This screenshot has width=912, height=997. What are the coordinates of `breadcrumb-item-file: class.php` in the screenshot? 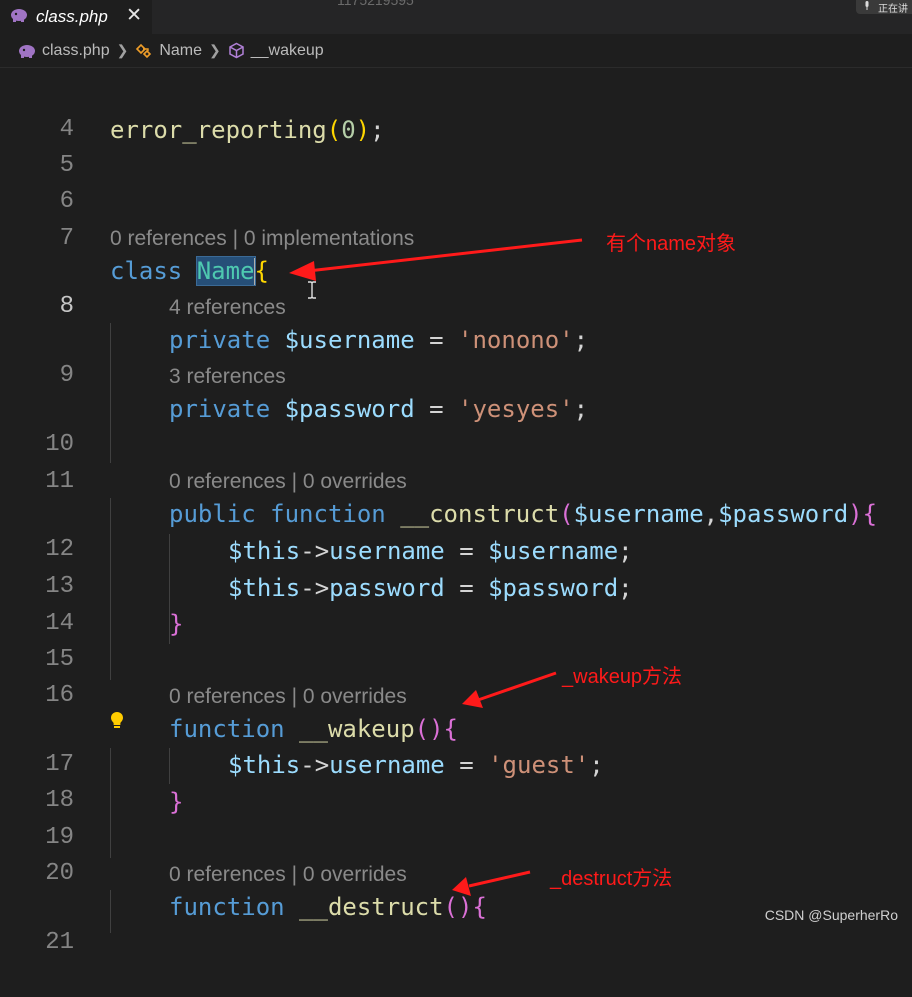 It's located at (76, 51).